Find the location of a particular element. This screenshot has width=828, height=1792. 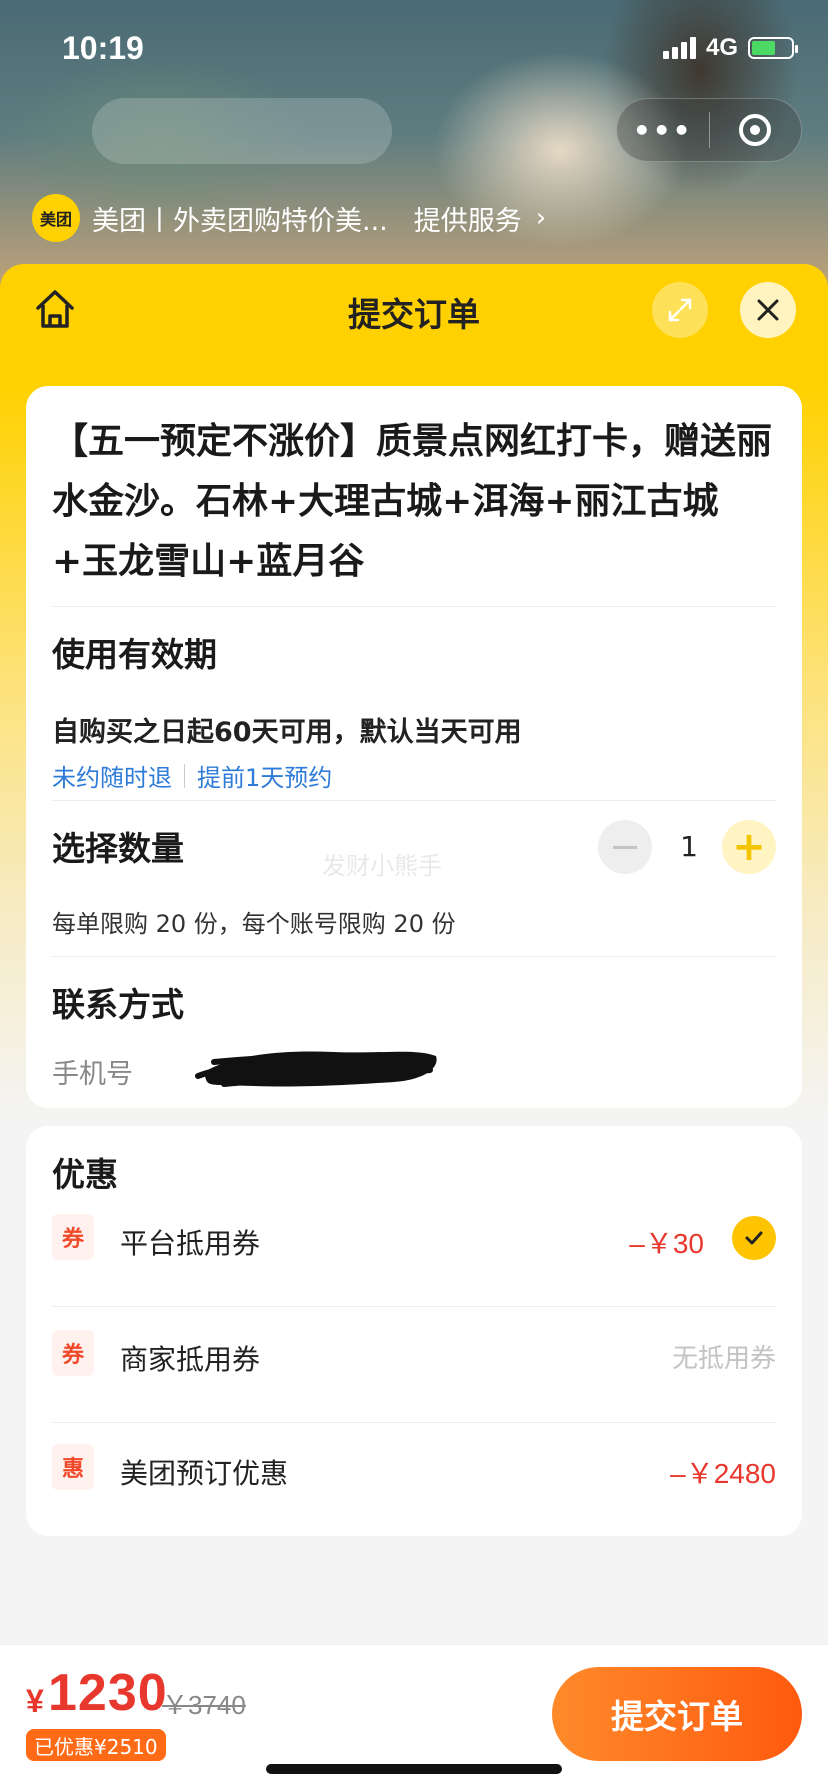

quantity-increase-button: + is located at coordinates (749, 847).